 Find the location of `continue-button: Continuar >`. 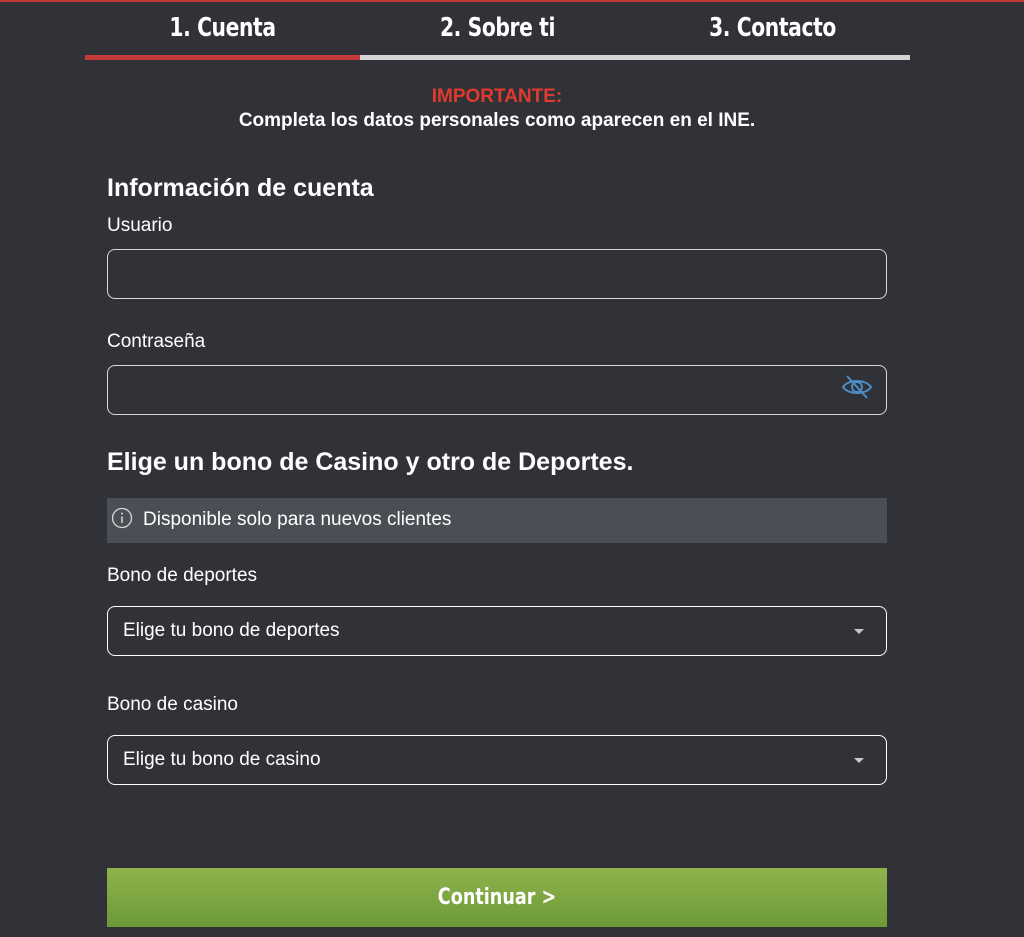

continue-button: Continuar > is located at coordinates (497, 897).